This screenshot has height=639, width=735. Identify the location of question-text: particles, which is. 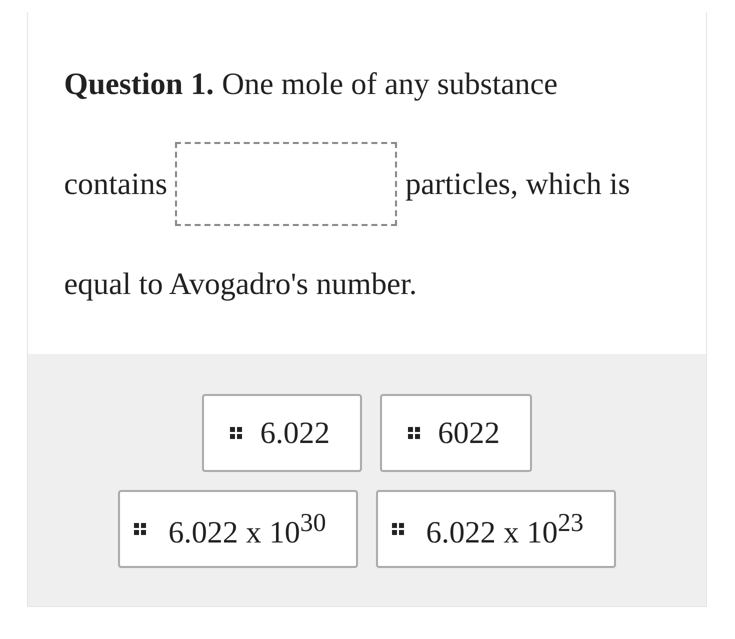
(517, 184).